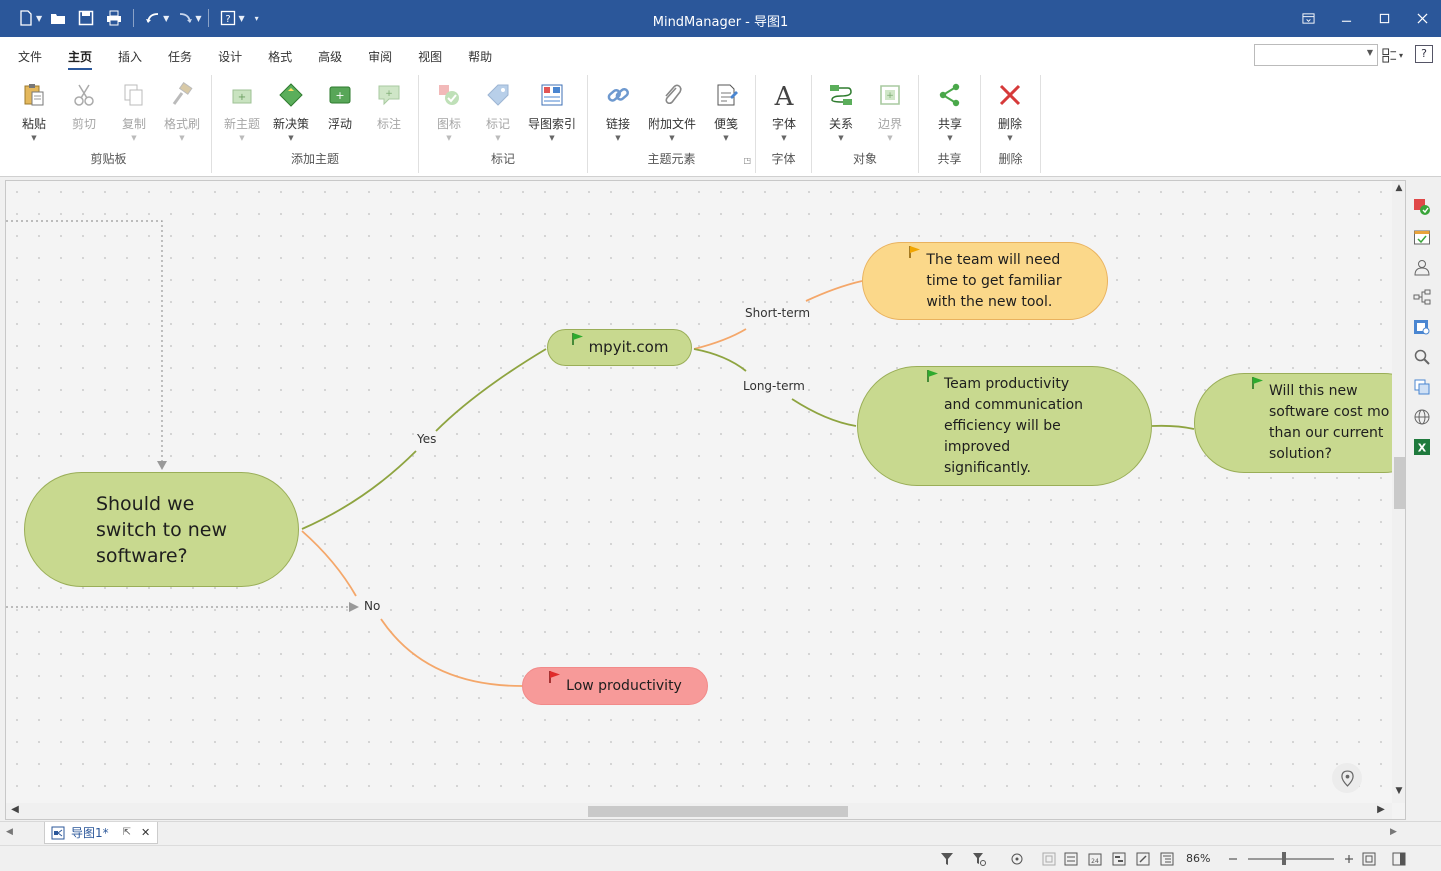  Describe the element at coordinates (114, 18) in the screenshot. I see `print-icon` at that location.